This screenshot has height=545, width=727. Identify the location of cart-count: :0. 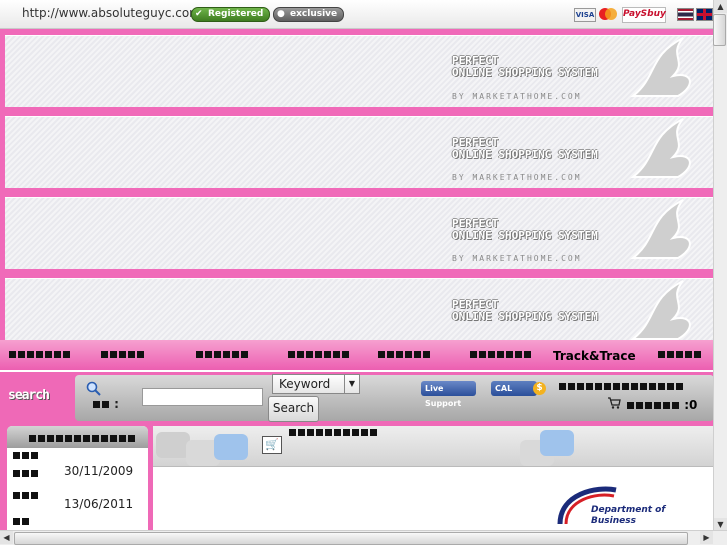
(661, 405).